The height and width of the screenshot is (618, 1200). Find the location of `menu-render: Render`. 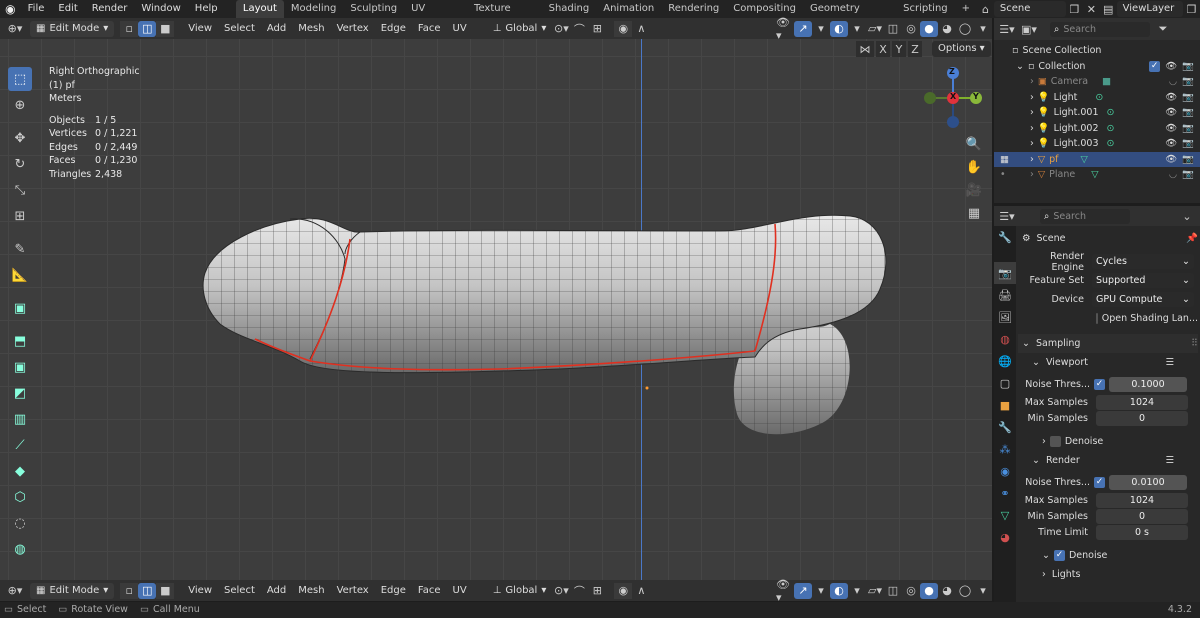

menu-render: Render is located at coordinates (110, 9).